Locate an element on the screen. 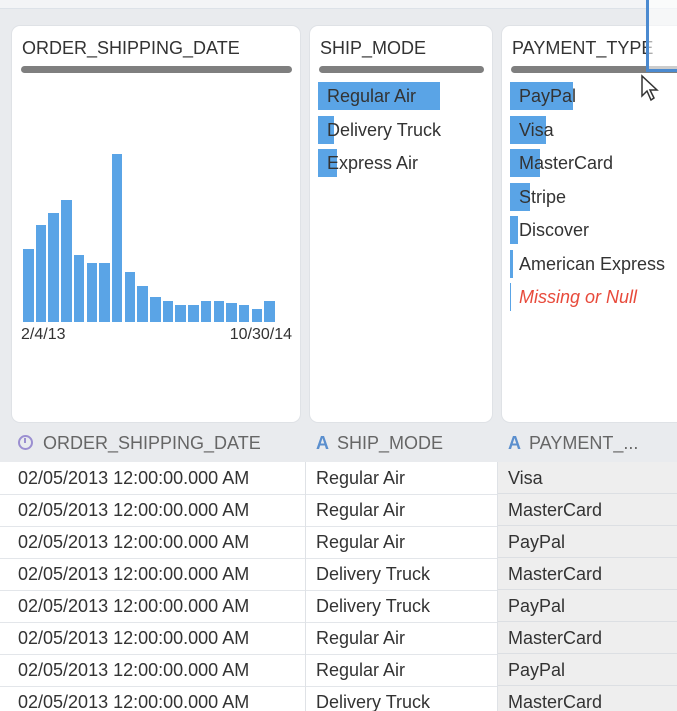 The height and width of the screenshot is (711, 677). top-divider is located at coordinates (338, 4).